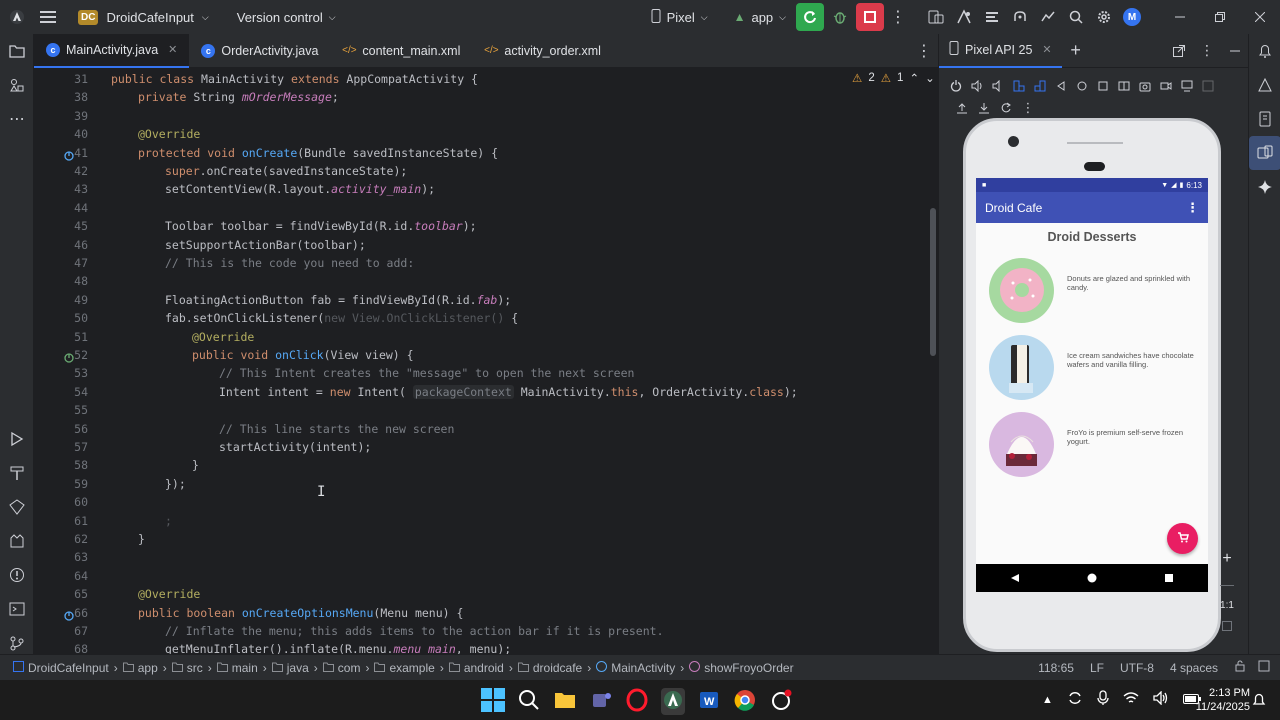  I want to click on zoom-in-icon: +, so click(1226, 559).